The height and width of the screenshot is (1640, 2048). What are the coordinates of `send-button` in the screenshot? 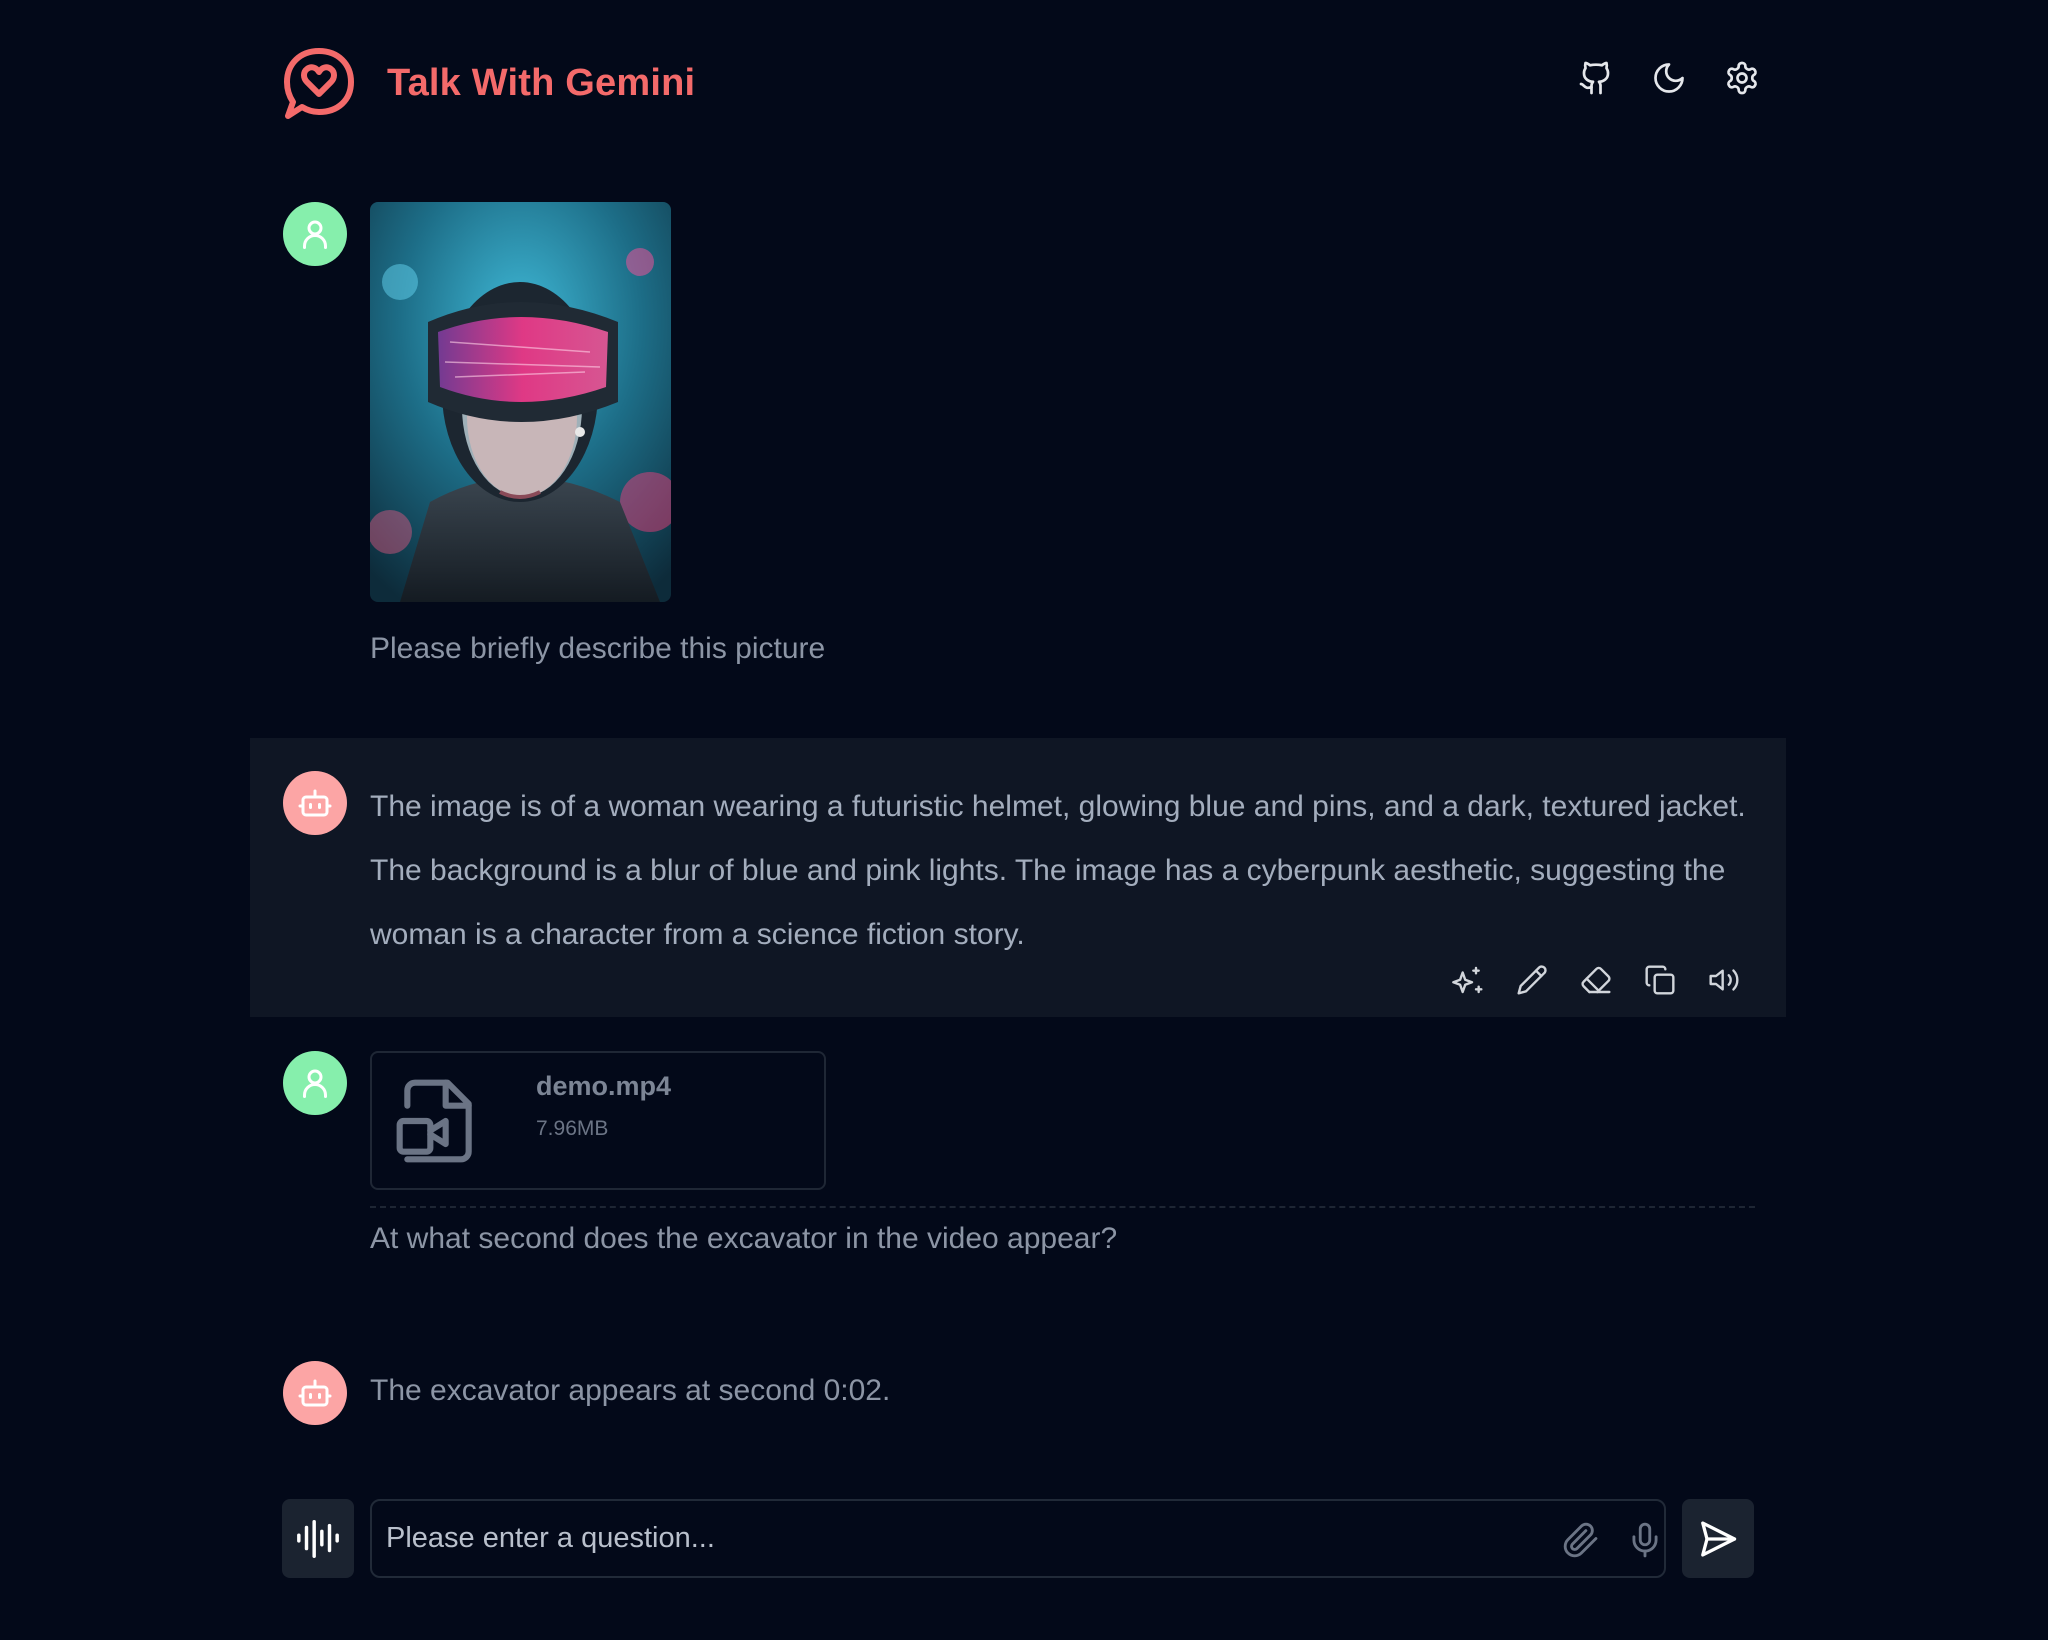 It's located at (1718, 1538).